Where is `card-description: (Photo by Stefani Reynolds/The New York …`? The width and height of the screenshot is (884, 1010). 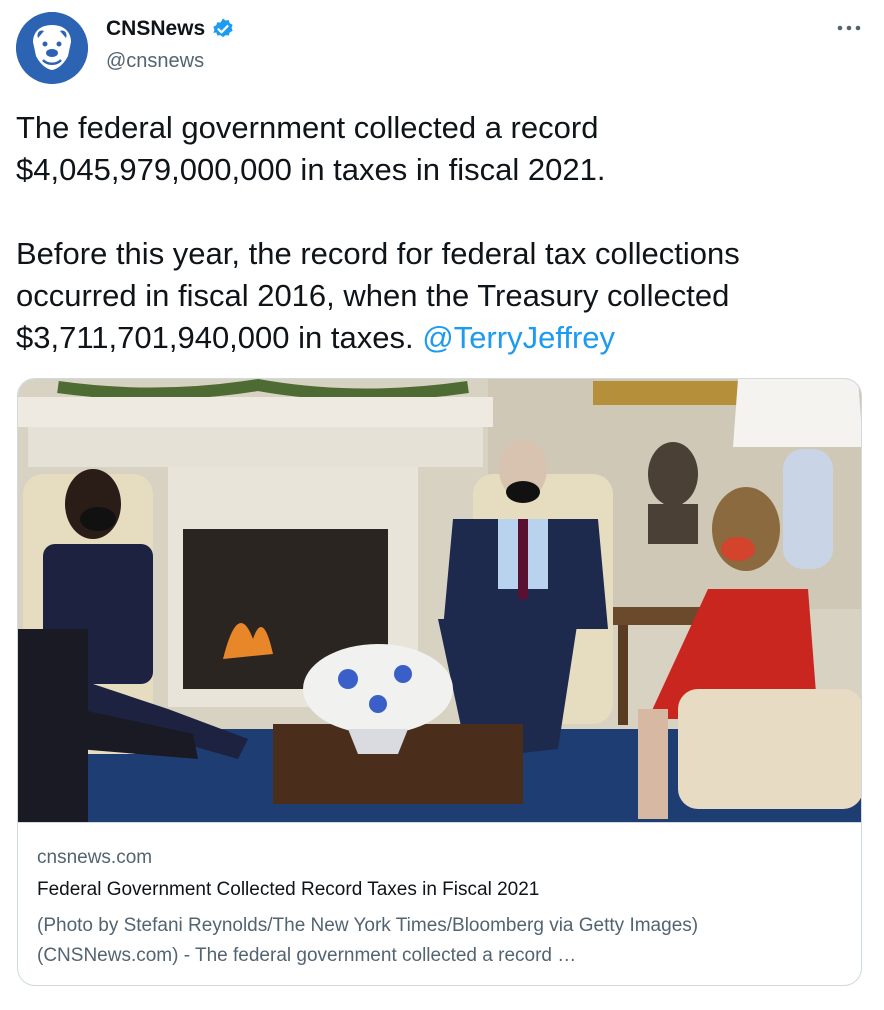
card-description: (Photo by Stefani Reynolds/The New York … is located at coordinates (368, 940).